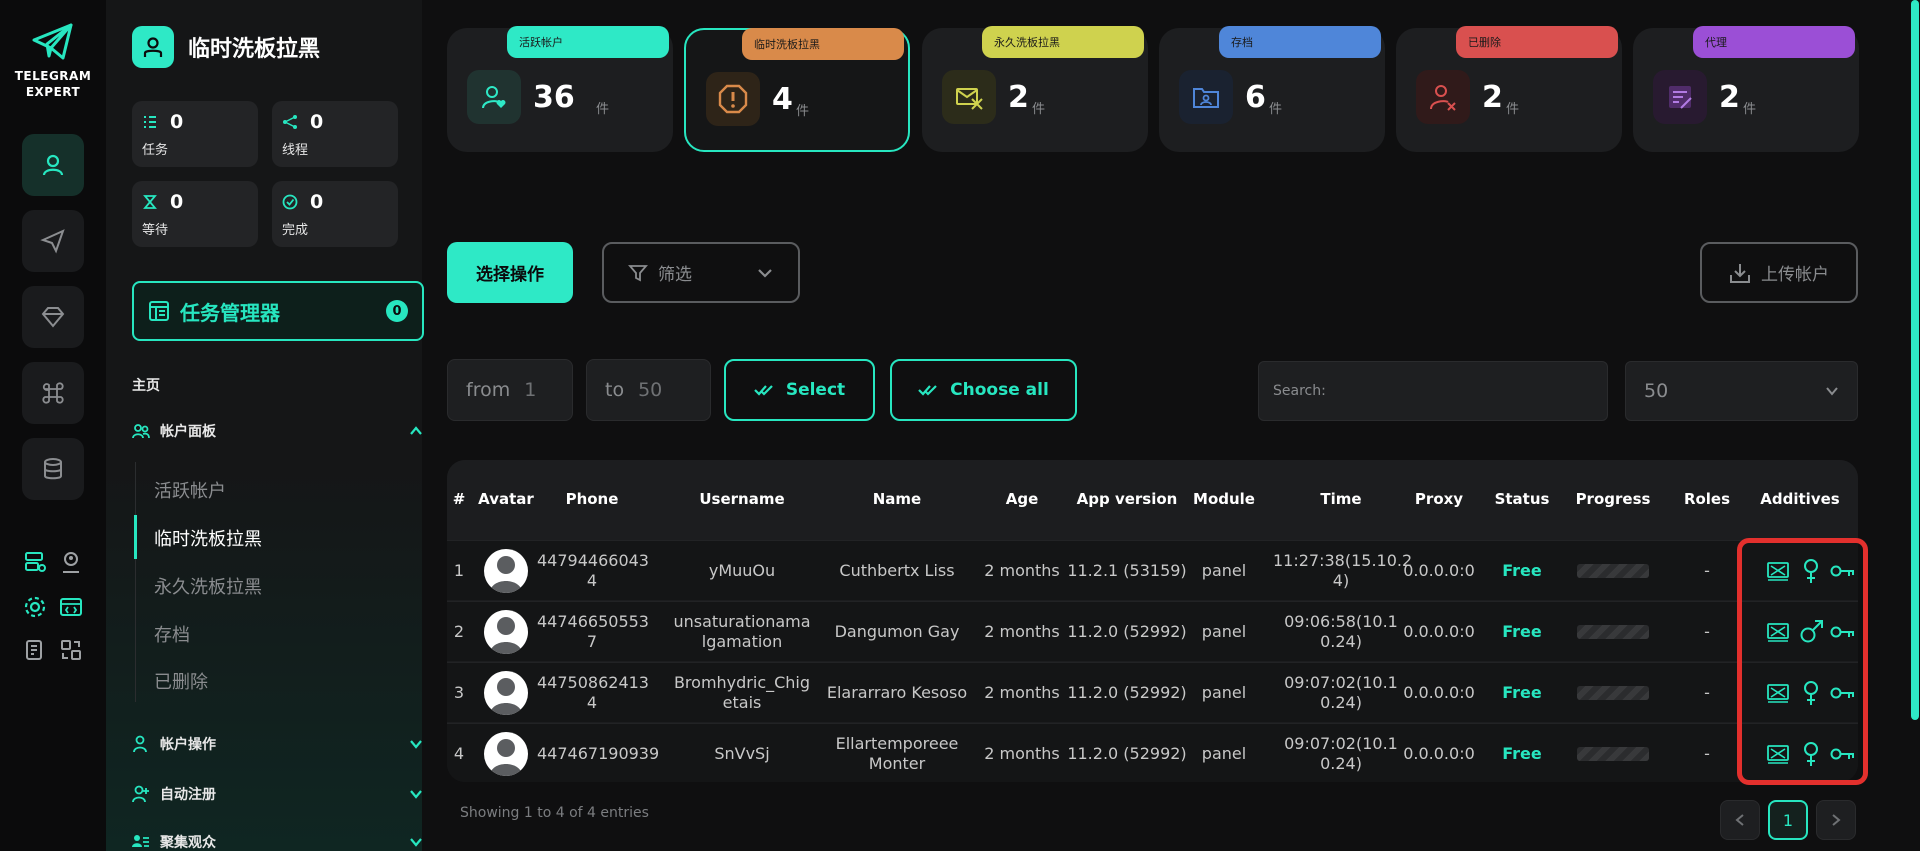 The height and width of the screenshot is (851, 1920). What do you see at coordinates (459, 631) in the screenshot?
I see `cell-num: 2` at bounding box center [459, 631].